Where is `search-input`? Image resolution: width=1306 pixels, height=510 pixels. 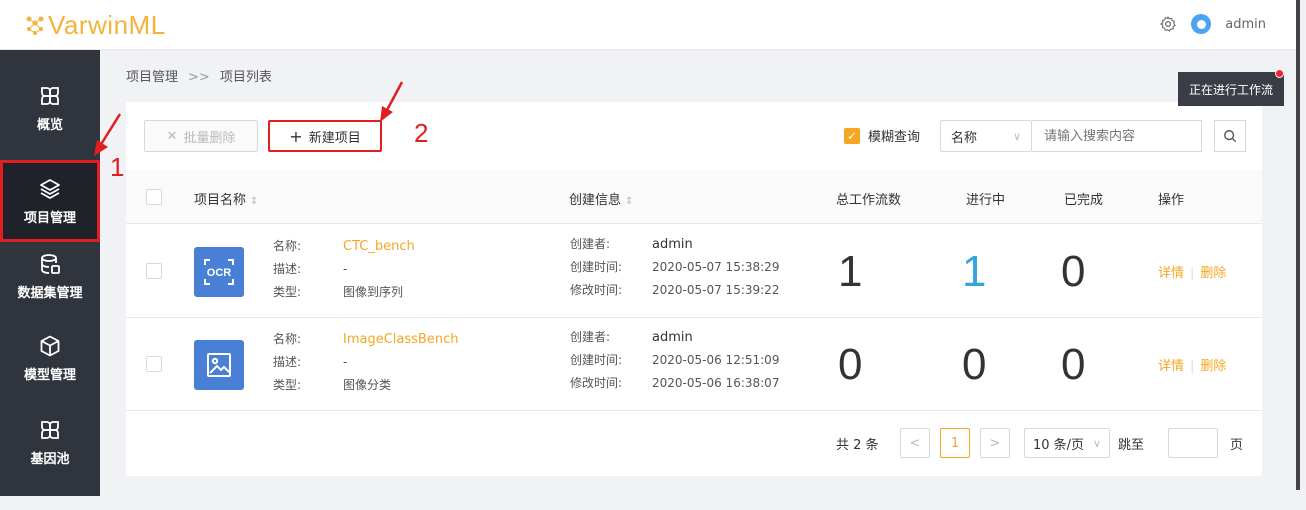
search-input is located at coordinates (1117, 136).